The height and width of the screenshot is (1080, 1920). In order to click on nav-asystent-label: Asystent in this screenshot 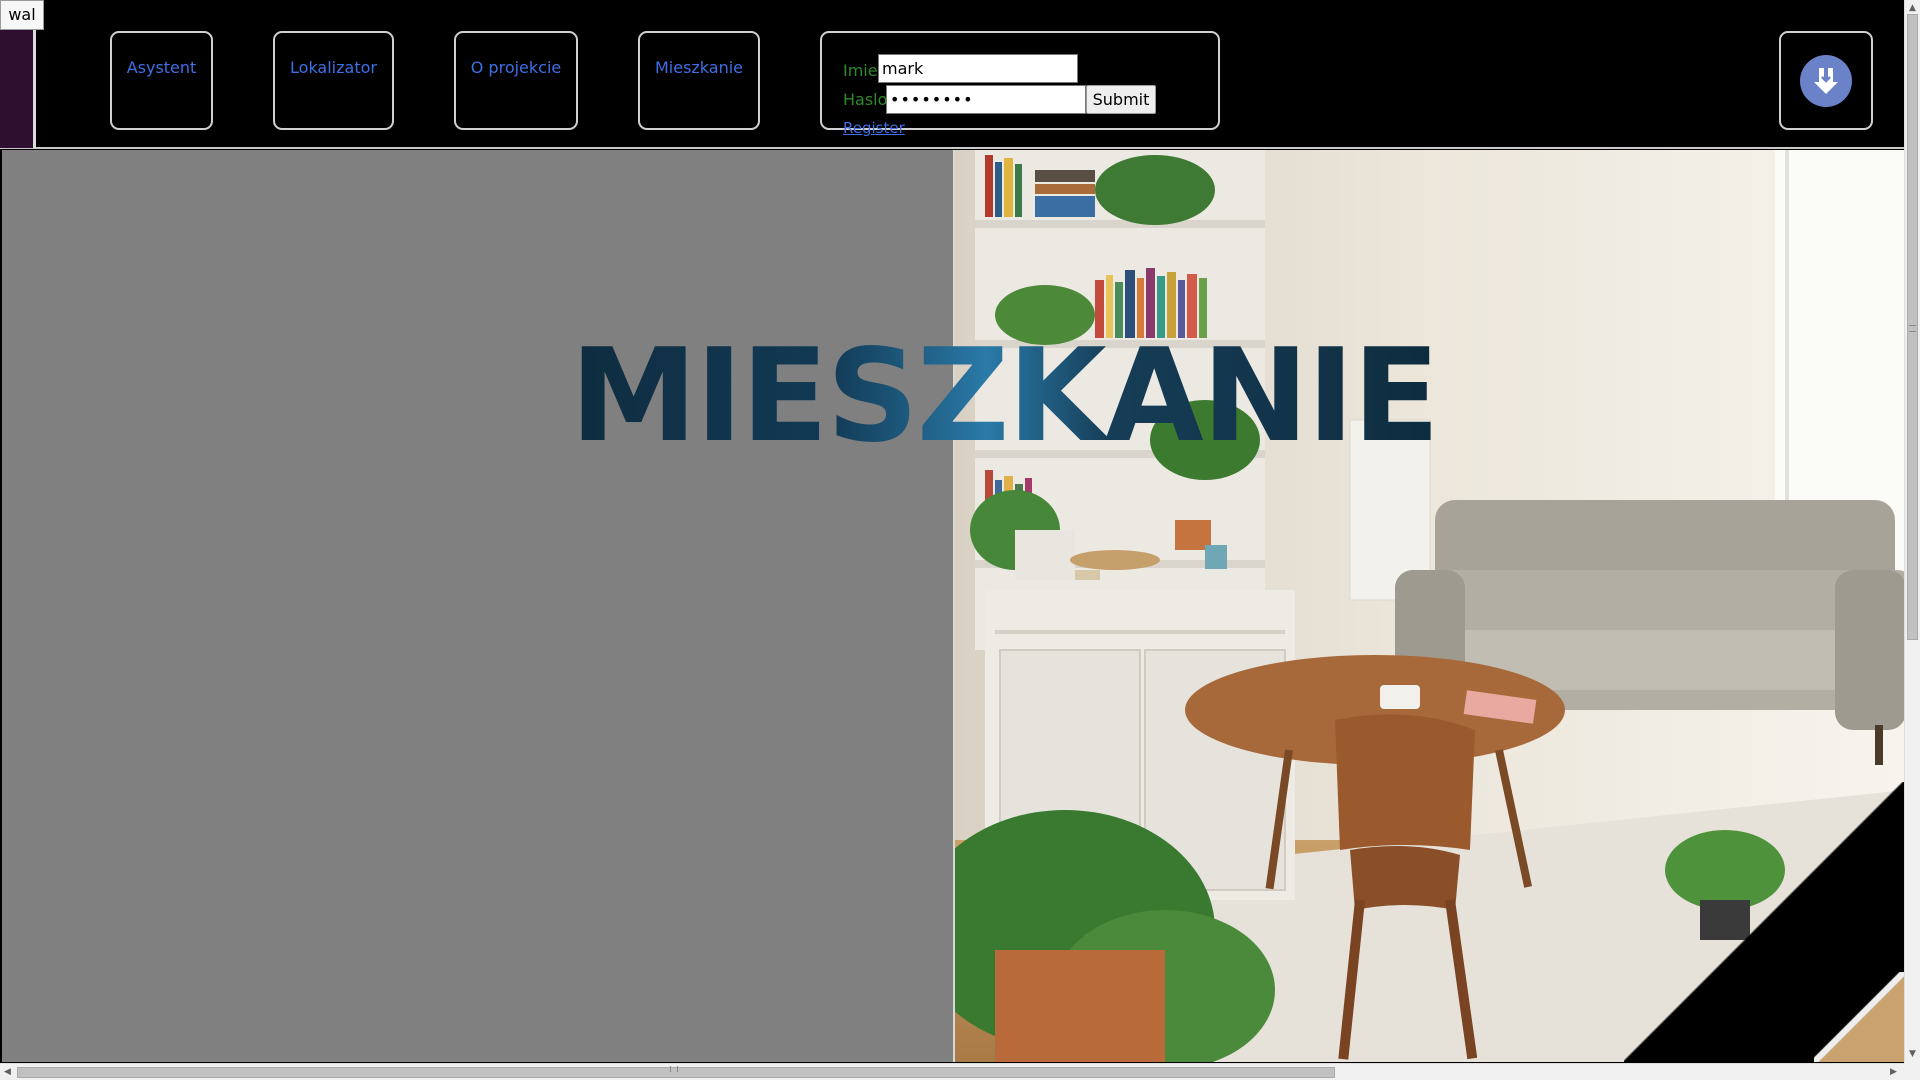, I will do `click(161, 67)`.